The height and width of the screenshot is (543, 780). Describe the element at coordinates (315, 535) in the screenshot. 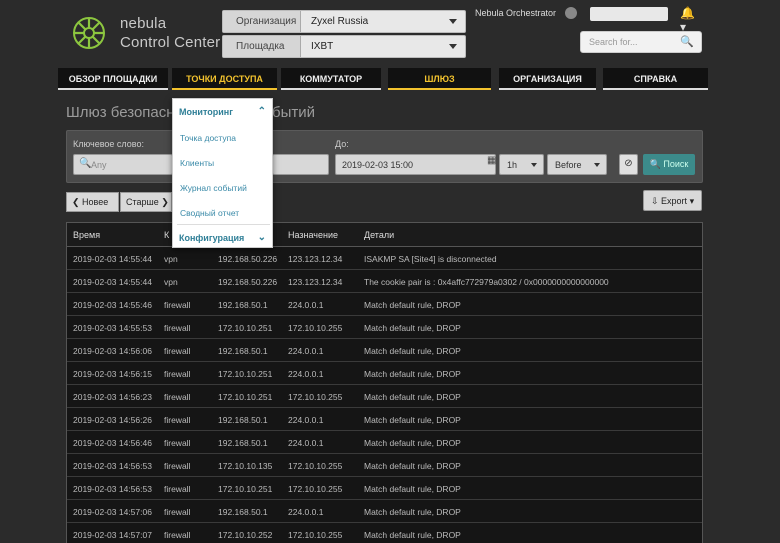

I see `cell-destination: 172.10.10.255` at that location.